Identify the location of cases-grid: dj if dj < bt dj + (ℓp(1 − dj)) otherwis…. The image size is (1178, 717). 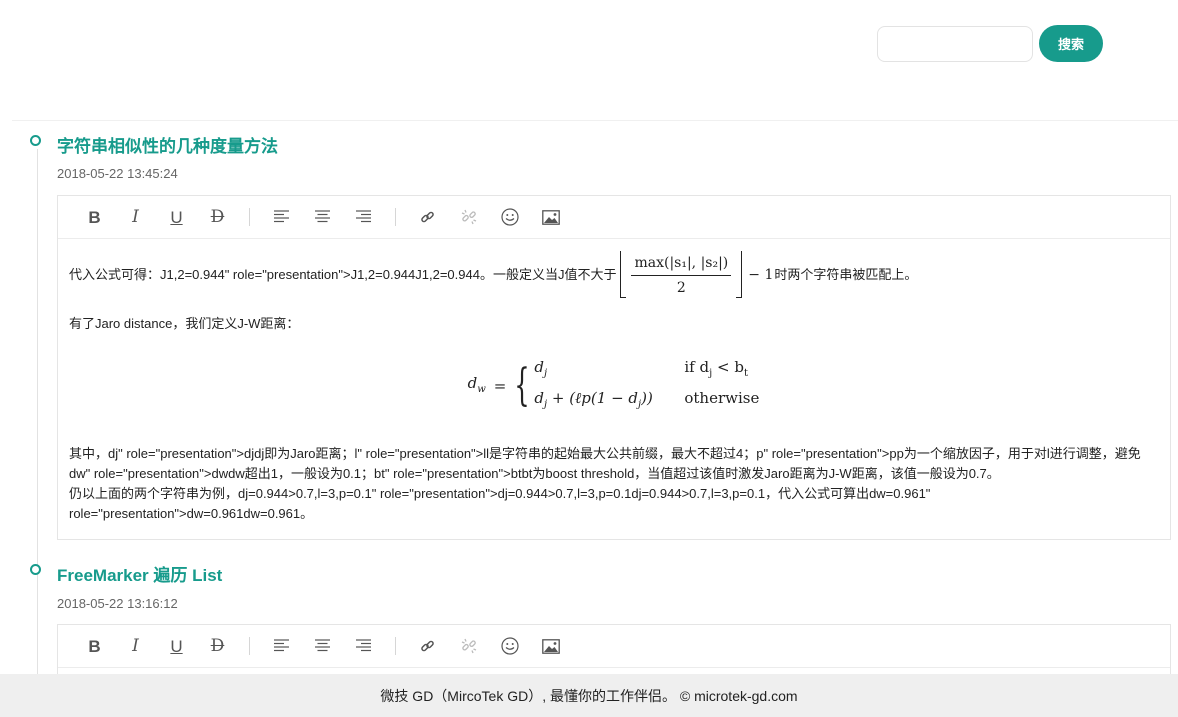
(646, 386).